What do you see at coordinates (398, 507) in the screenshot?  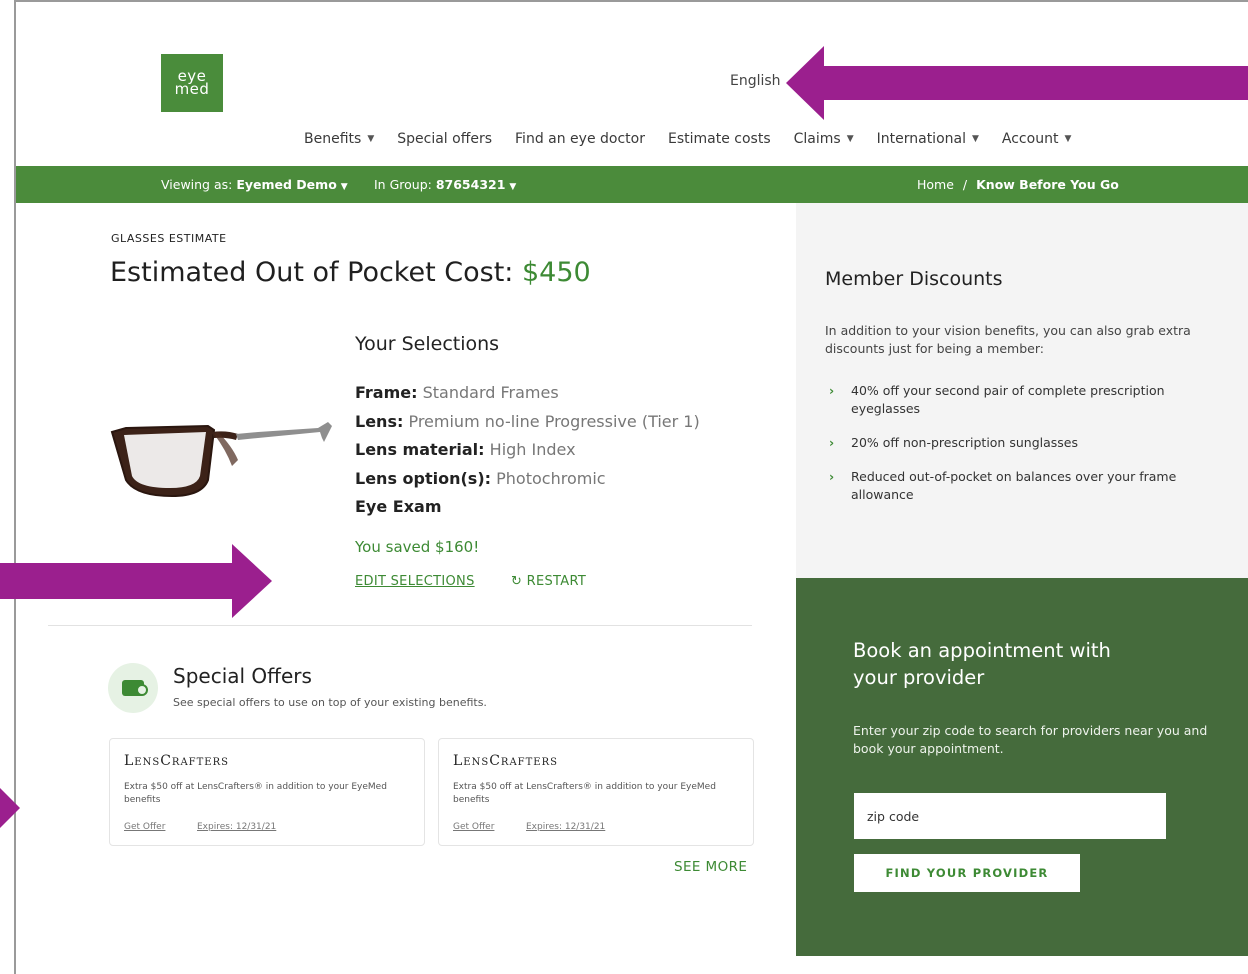 I see `selection-label: Eye Exam` at bounding box center [398, 507].